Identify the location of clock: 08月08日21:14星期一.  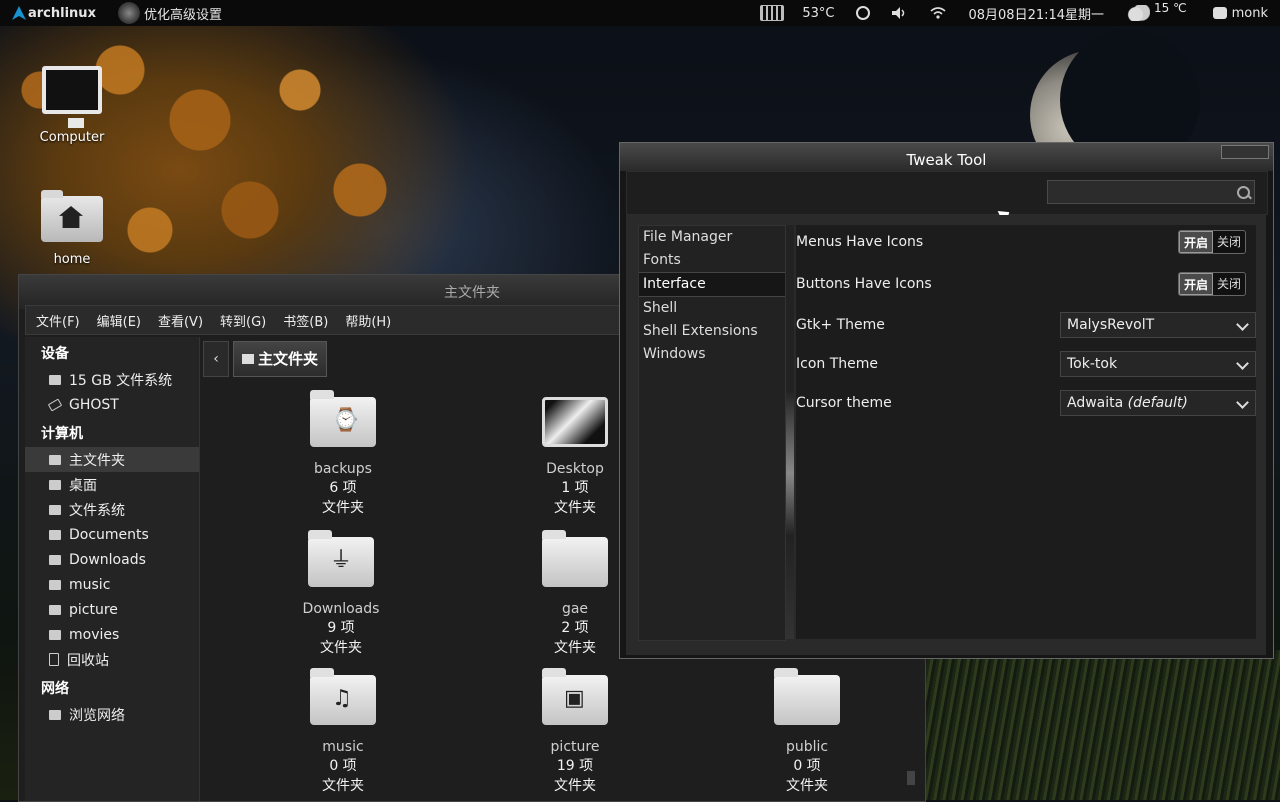
(1036, 13).